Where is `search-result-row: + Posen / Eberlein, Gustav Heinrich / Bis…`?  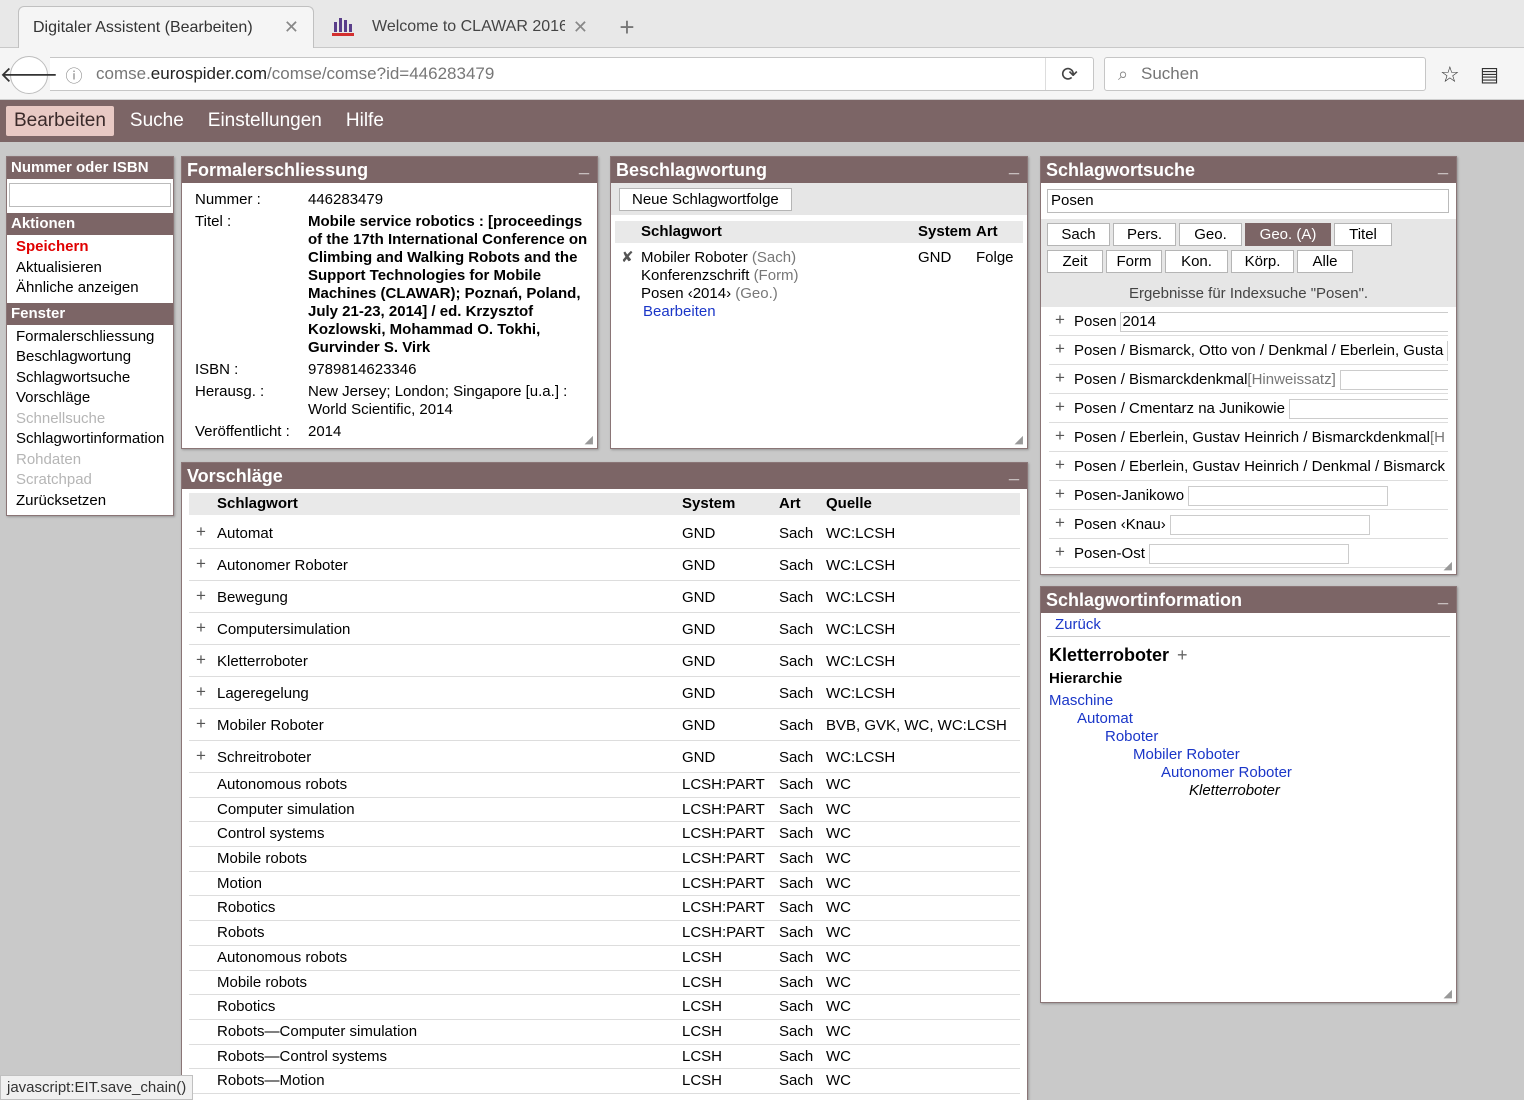 search-result-row: + Posen / Eberlein, Gustav Heinrich / Bis… is located at coordinates (1248, 437).